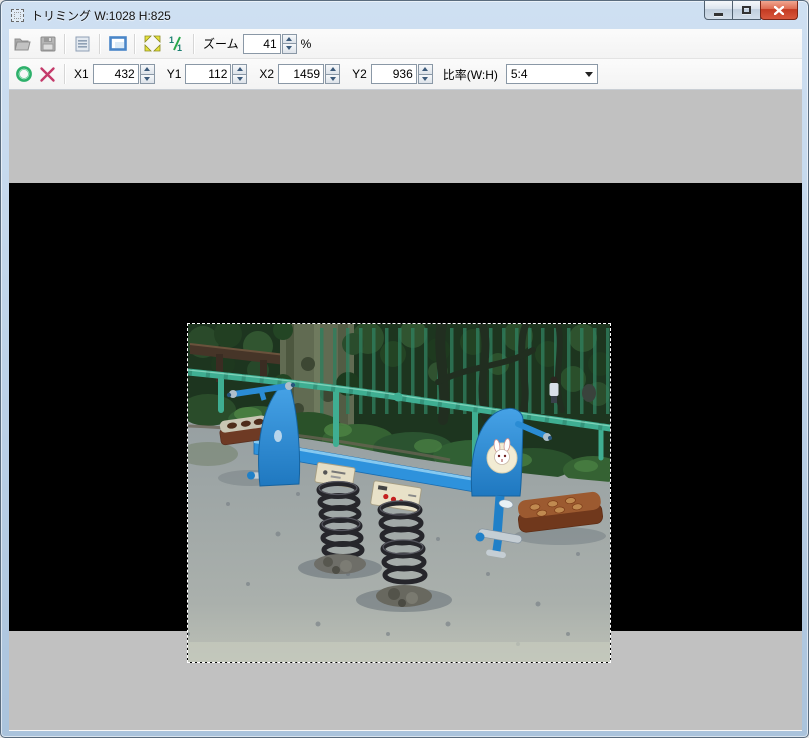 This screenshot has height=738, width=809. I want to click on maximize-button, so click(746, 10).